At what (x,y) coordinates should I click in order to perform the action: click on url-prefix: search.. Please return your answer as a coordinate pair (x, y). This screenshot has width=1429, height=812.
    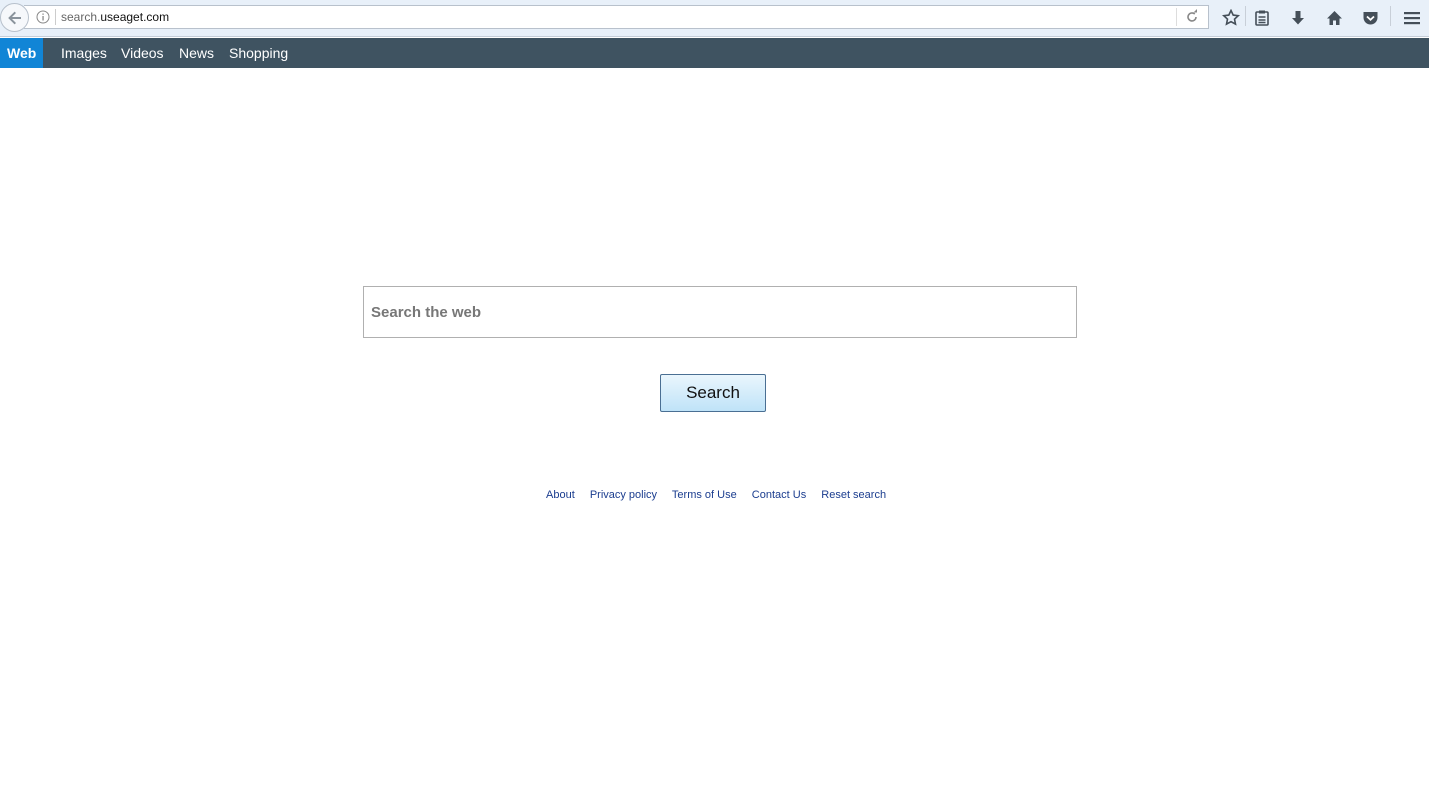
    Looking at the image, I should click on (81, 17).